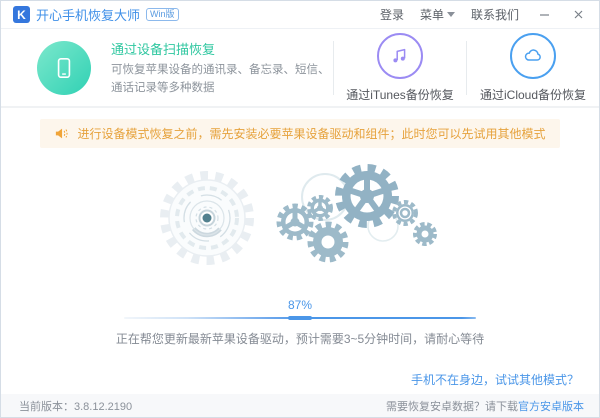 This screenshot has height=418, width=600. Describe the element at coordinates (431, 15) in the screenshot. I see `menu-label: 菜单` at that location.